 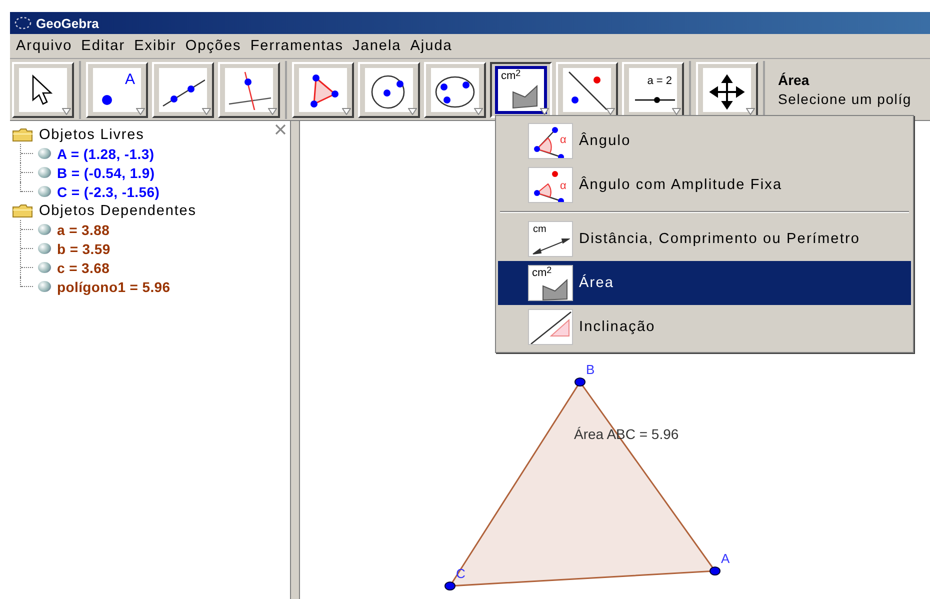 What do you see at coordinates (83, 230) in the screenshot?
I see `object-label: a = 3.88` at bounding box center [83, 230].